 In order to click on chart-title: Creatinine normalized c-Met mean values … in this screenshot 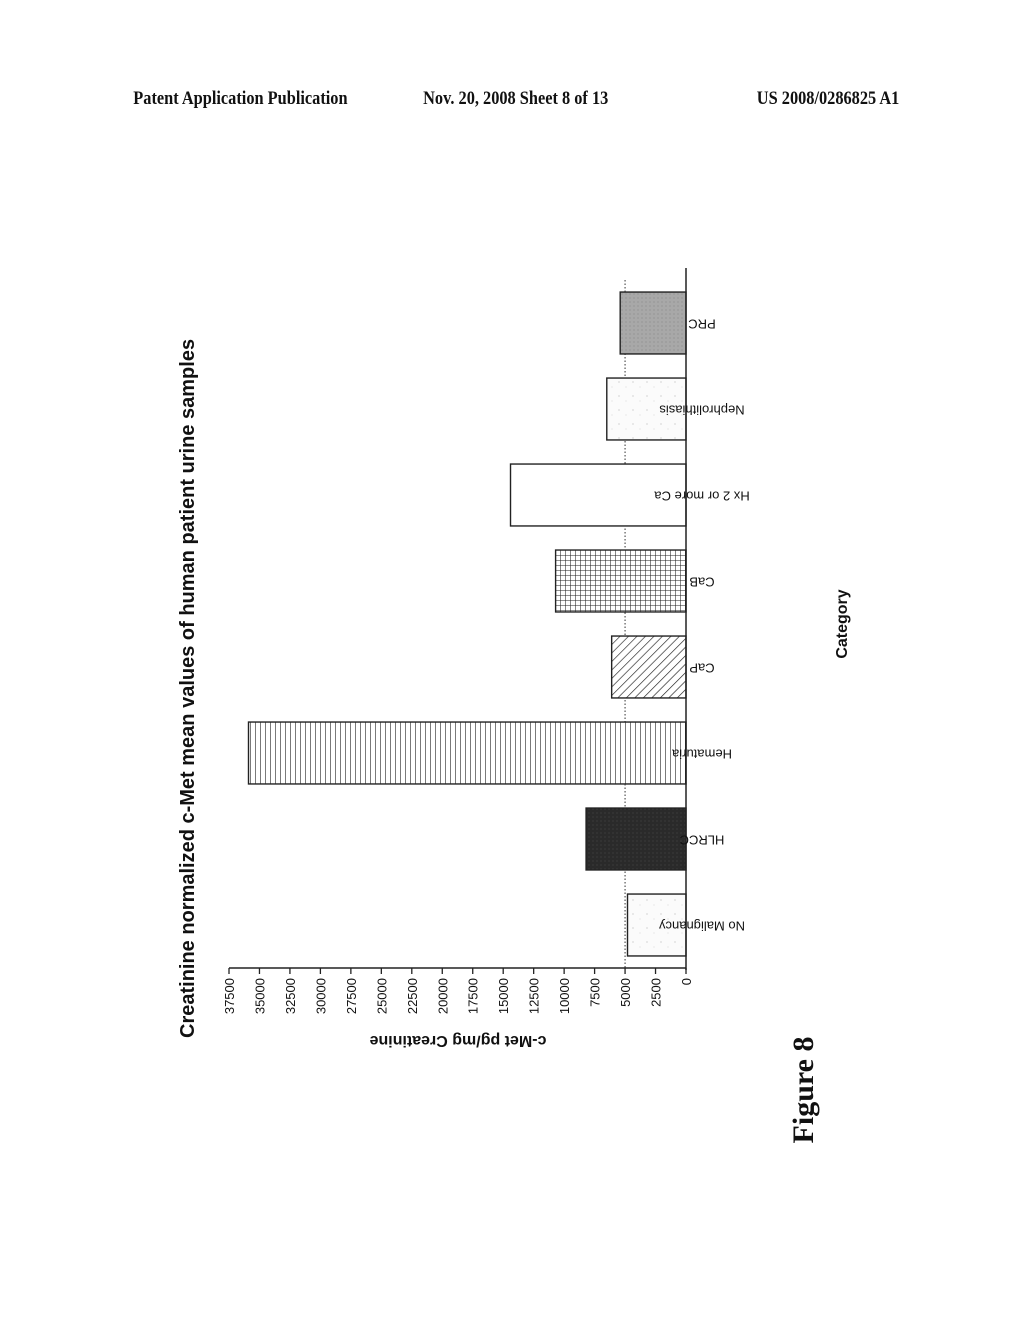, I will do `click(188, 688)`.